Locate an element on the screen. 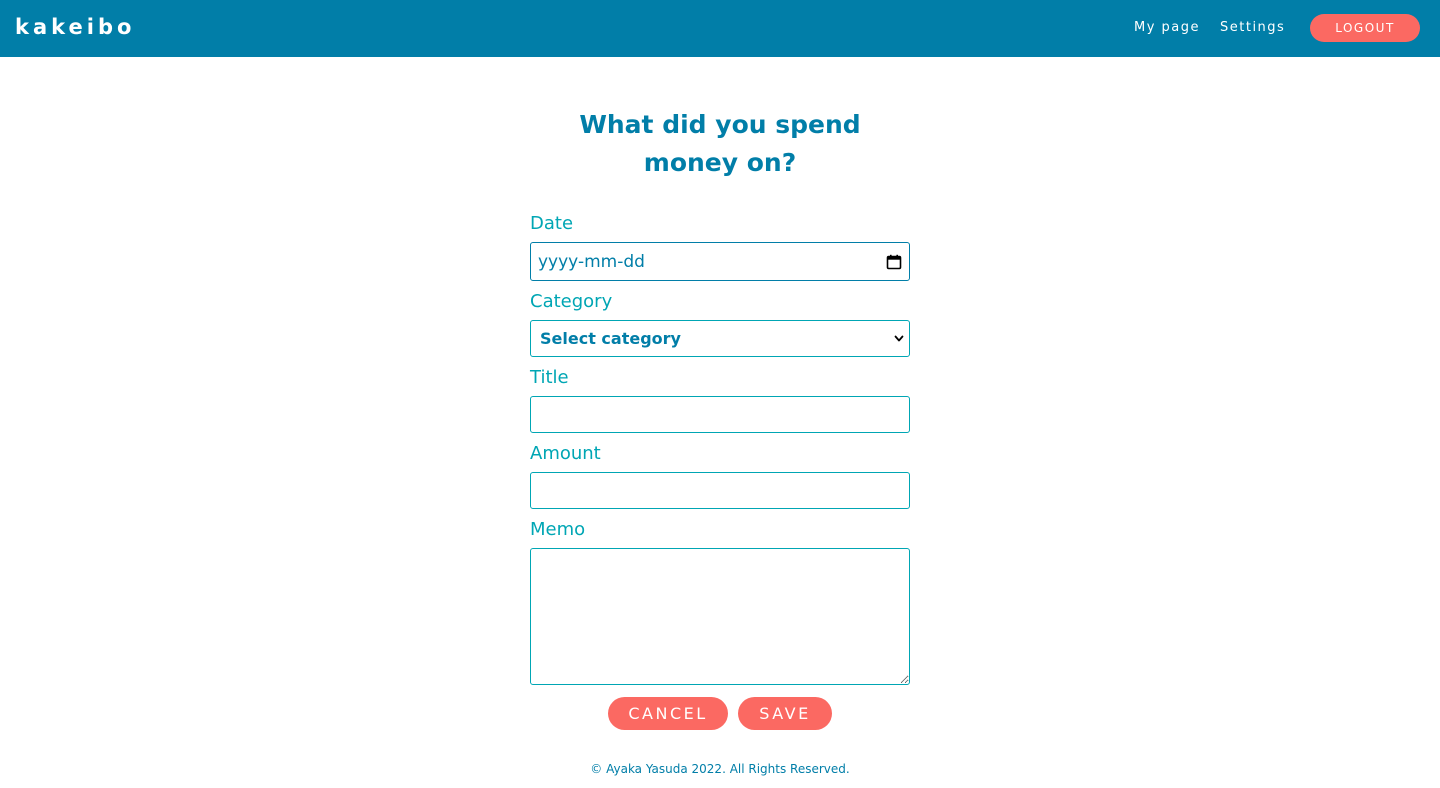  amount-input is located at coordinates (720, 490).